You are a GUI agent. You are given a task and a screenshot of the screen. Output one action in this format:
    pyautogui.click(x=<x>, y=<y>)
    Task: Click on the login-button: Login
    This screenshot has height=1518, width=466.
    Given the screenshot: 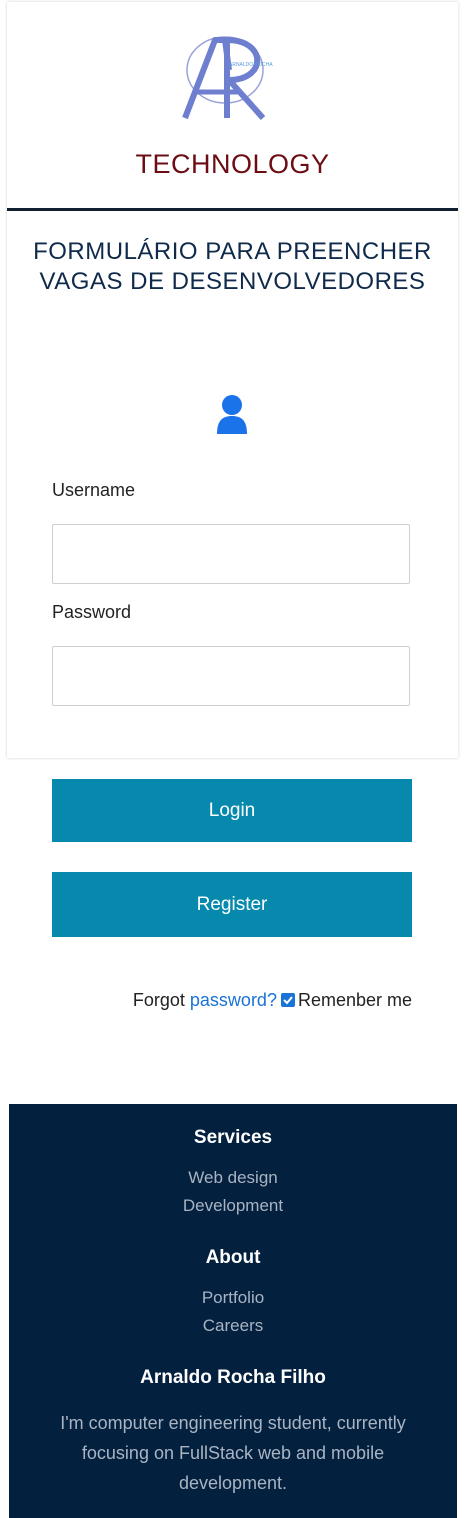 What is the action you would take?
    pyautogui.click(x=232, y=810)
    